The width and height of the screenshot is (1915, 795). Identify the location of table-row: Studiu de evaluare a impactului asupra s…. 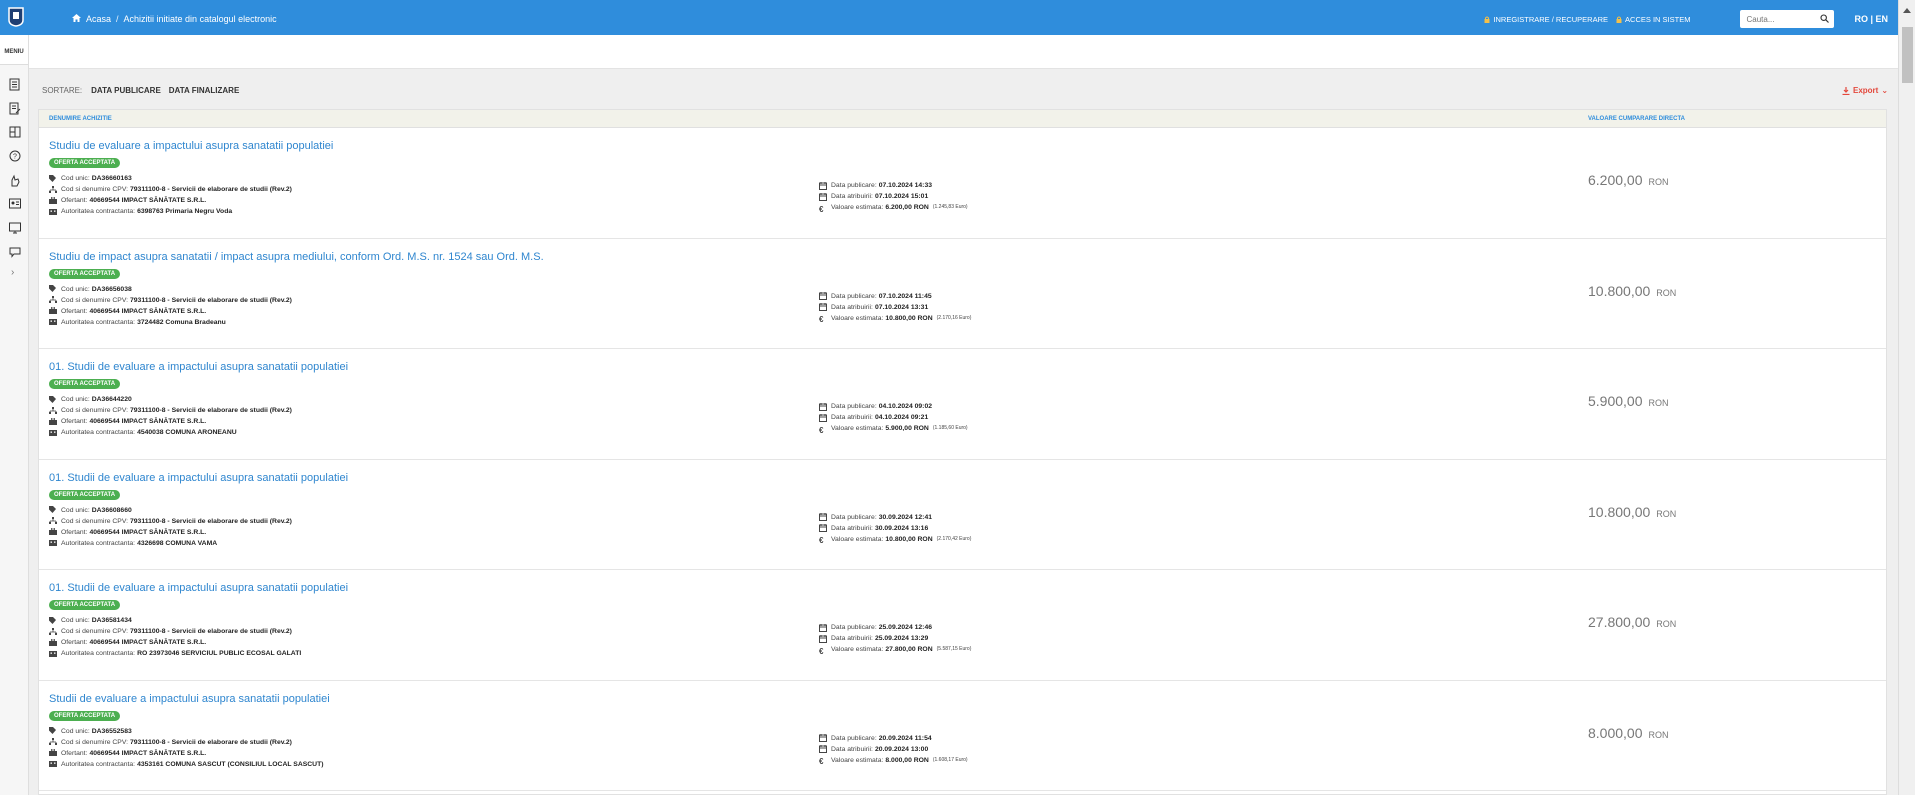
(962, 183).